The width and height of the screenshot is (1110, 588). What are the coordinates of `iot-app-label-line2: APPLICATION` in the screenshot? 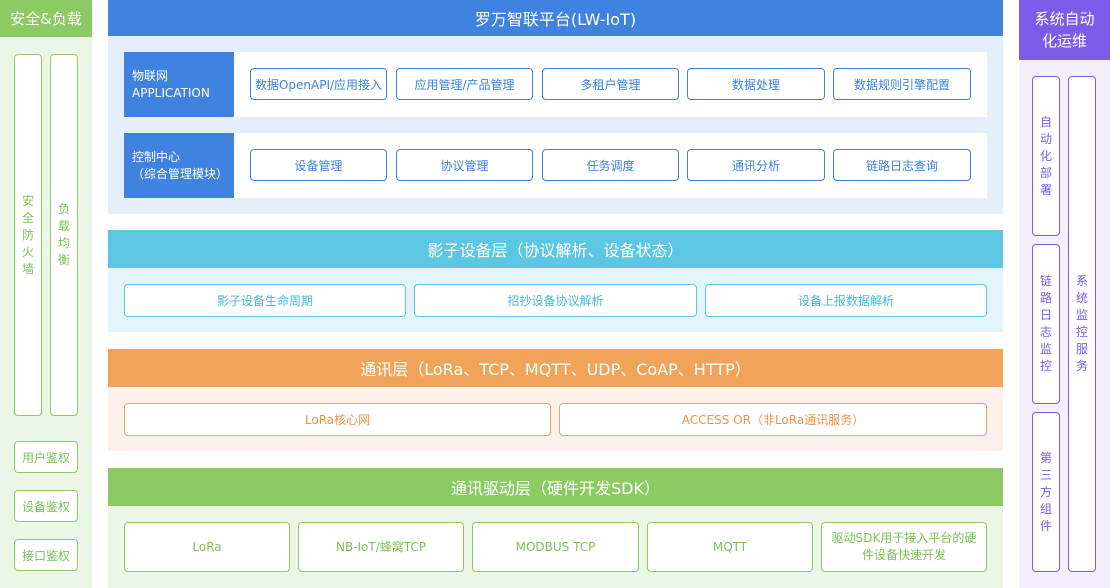 It's located at (171, 92).